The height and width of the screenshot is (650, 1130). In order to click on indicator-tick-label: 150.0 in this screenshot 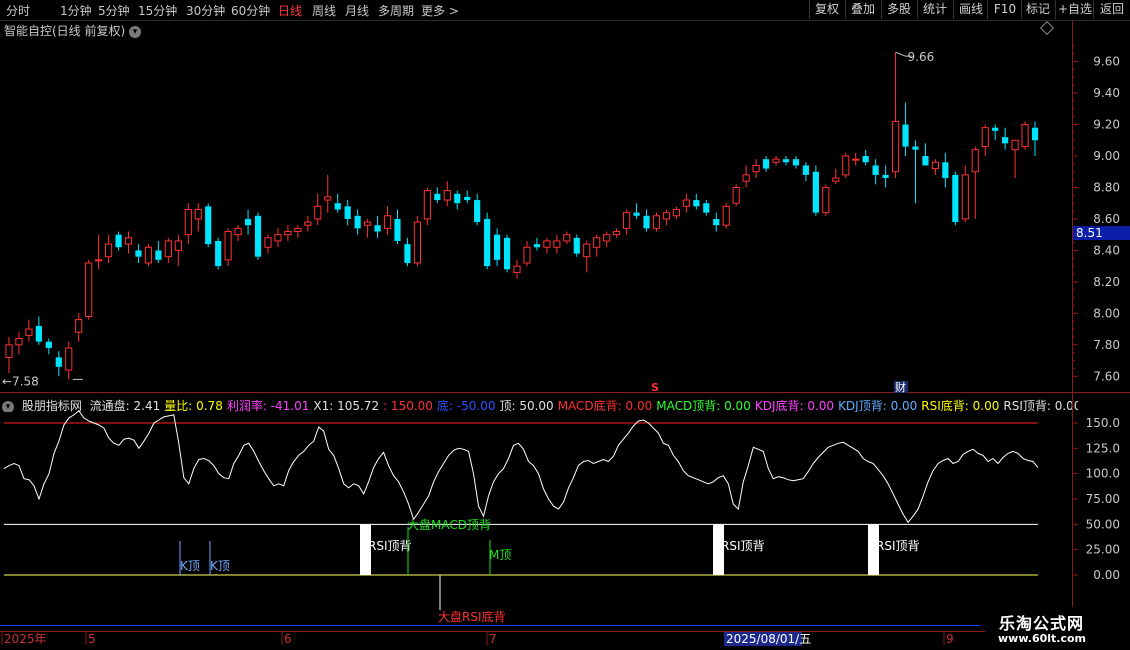, I will do `click(1103, 423)`.